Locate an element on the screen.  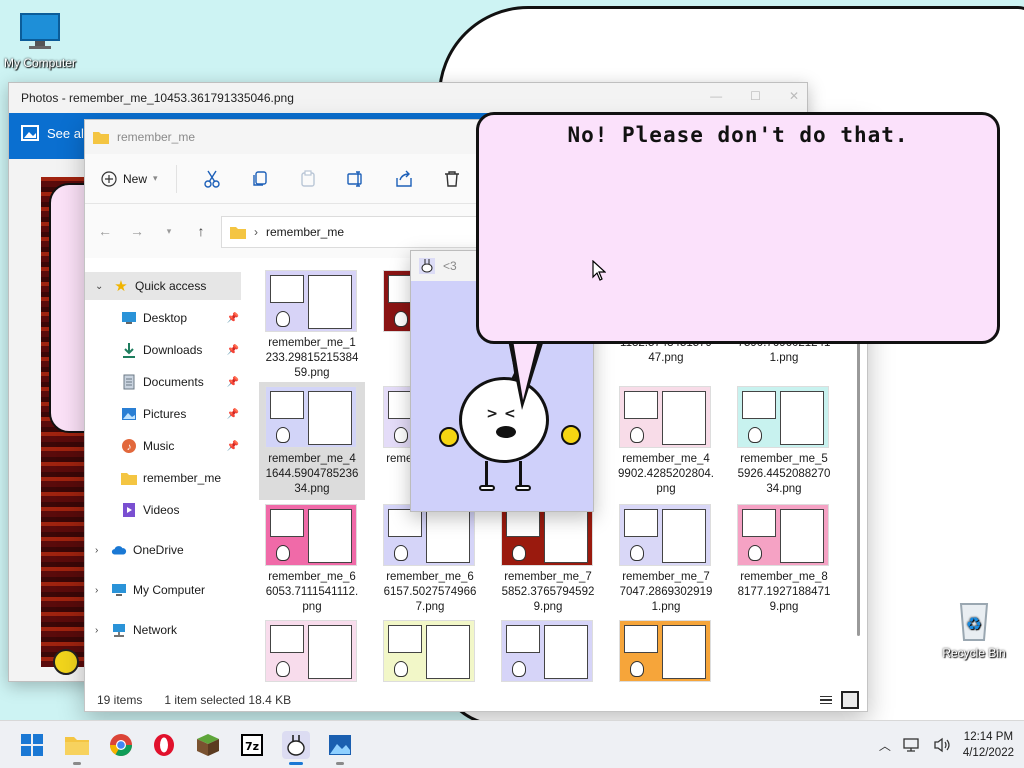
desktop-icon-recycle-bin: ♻ Recycle Bin is located at coordinates (974, 629).